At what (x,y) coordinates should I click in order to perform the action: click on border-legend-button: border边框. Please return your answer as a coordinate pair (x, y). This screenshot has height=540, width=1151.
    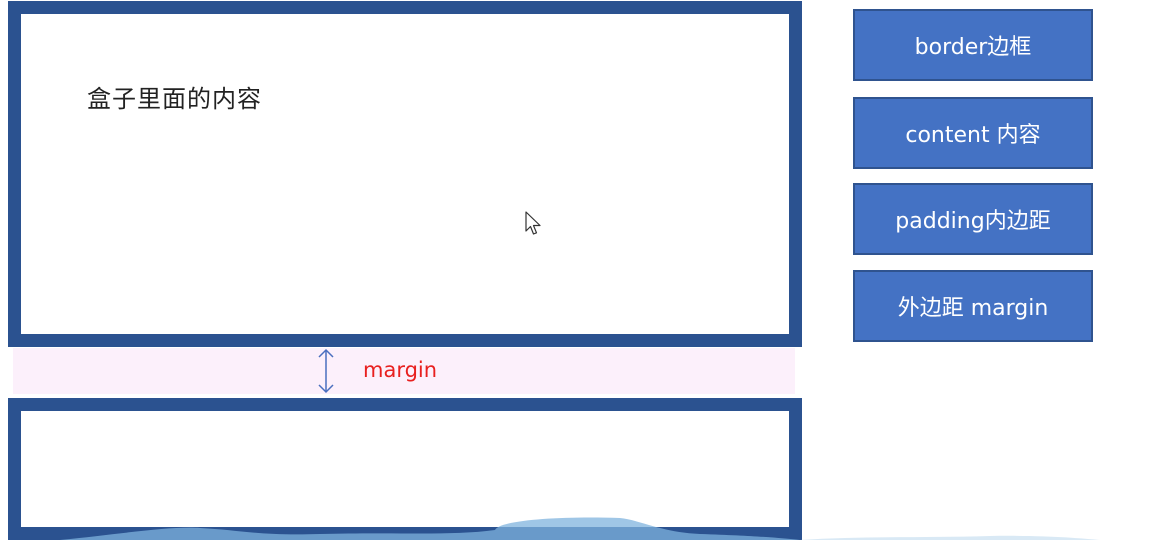
    Looking at the image, I should click on (973, 45).